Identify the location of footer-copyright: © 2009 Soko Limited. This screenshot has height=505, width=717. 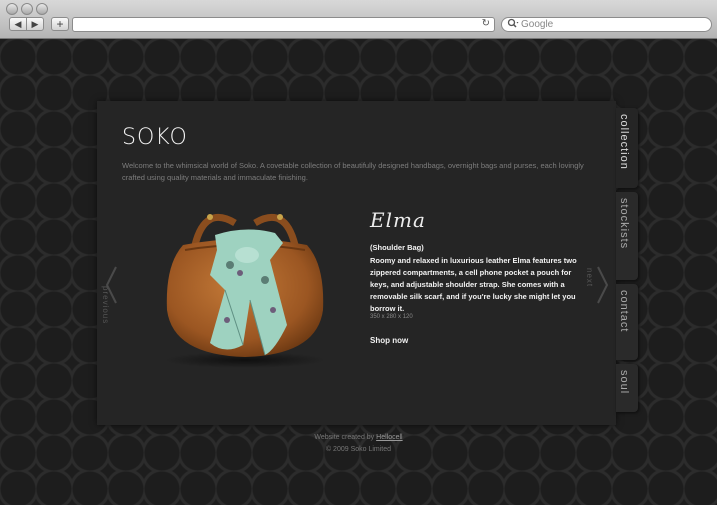
(358, 449).